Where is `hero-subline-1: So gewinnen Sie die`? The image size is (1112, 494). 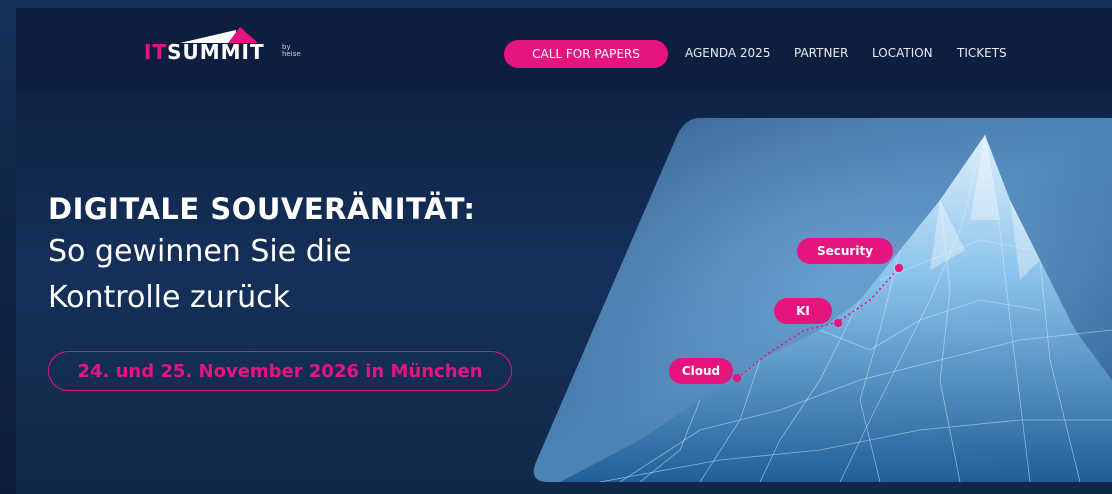
hero-subline-1: So gewinnen Sie die is located at coordinates (200, 251).